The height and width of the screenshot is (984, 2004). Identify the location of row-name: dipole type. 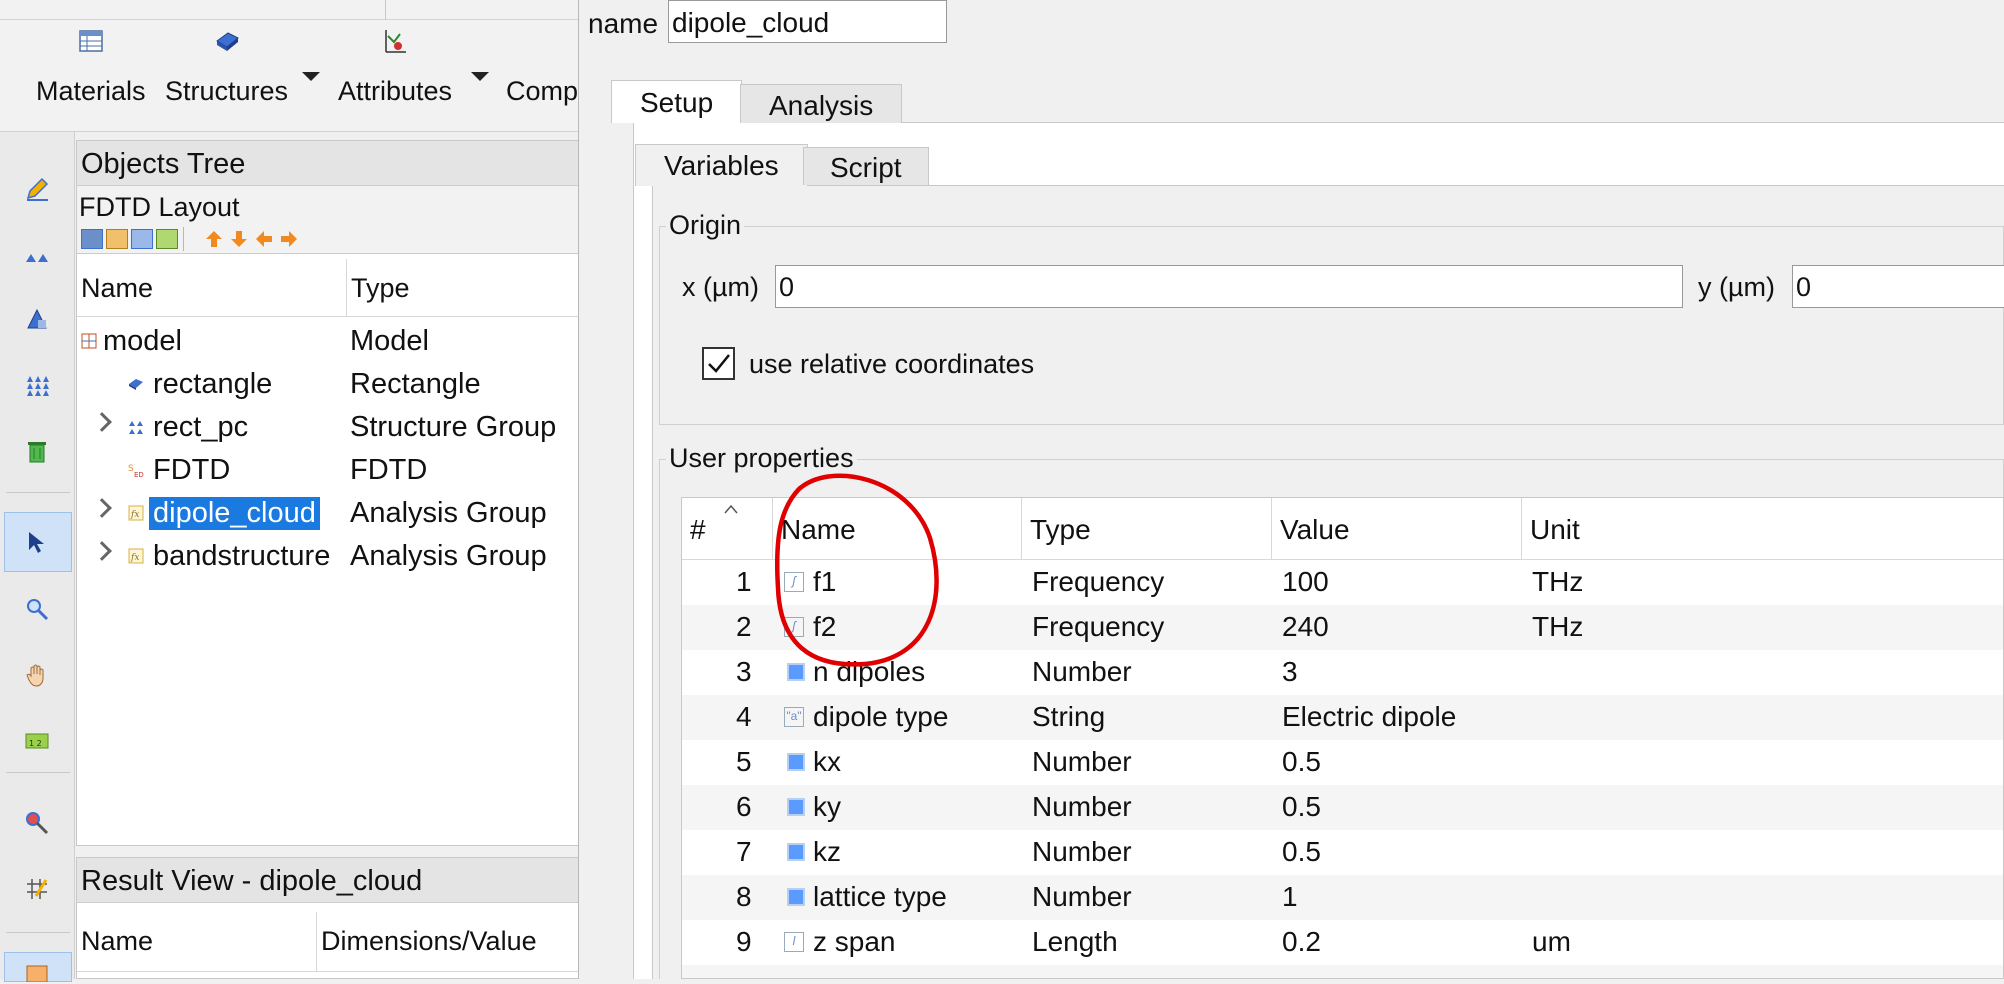
(881, 716).